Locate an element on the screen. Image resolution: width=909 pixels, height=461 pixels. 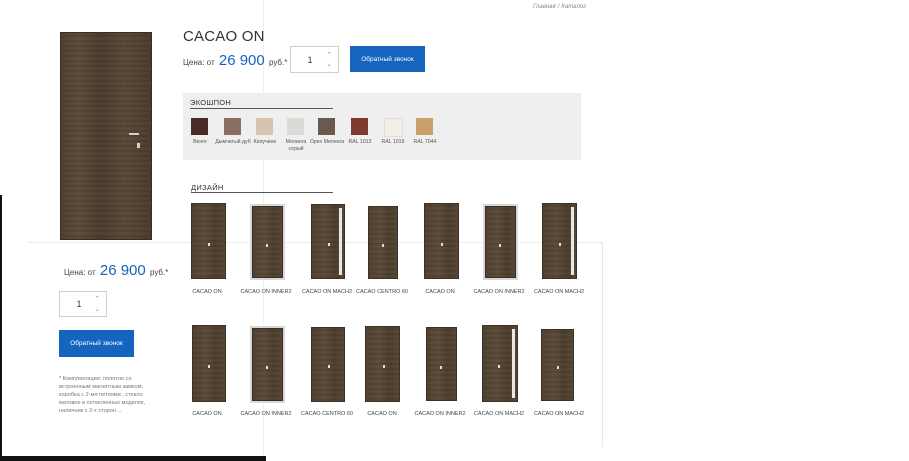
veneer-swatch-label: RAL 7044 is located at coordinates (425, 142).